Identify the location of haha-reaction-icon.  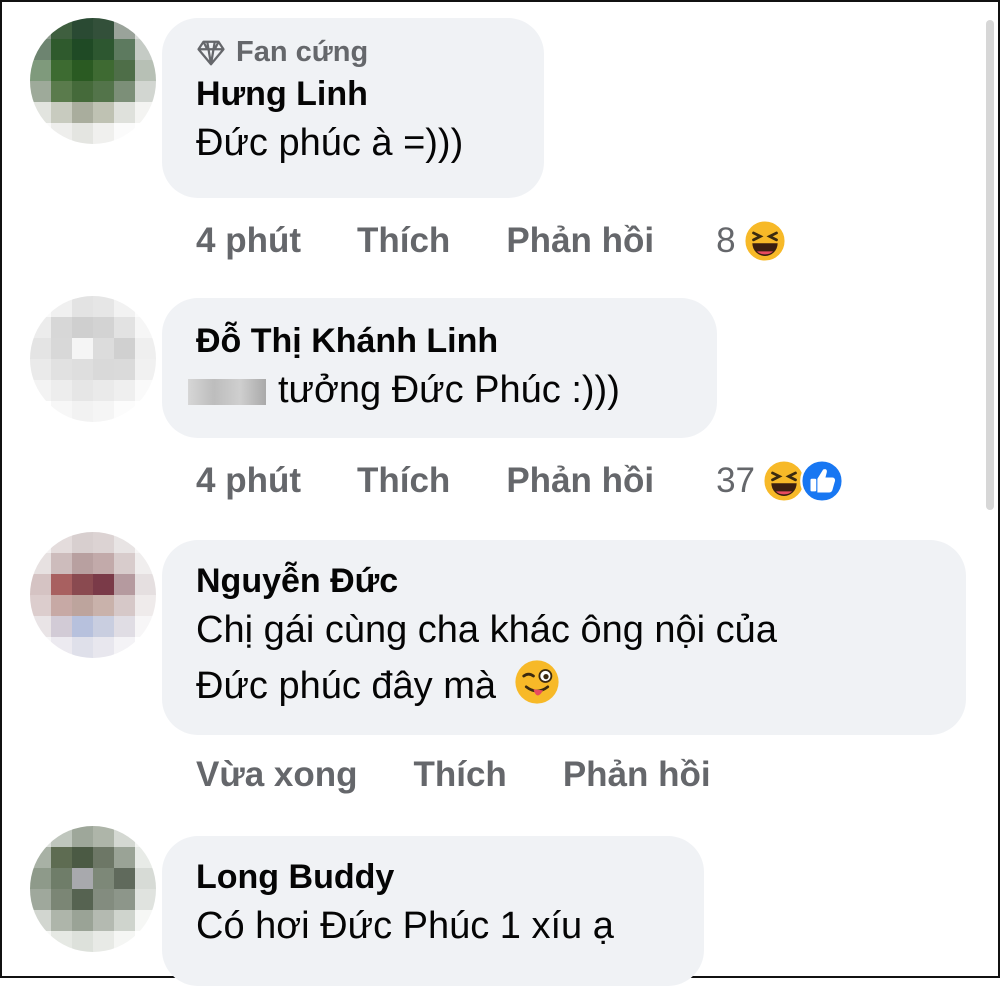
(764, 241).